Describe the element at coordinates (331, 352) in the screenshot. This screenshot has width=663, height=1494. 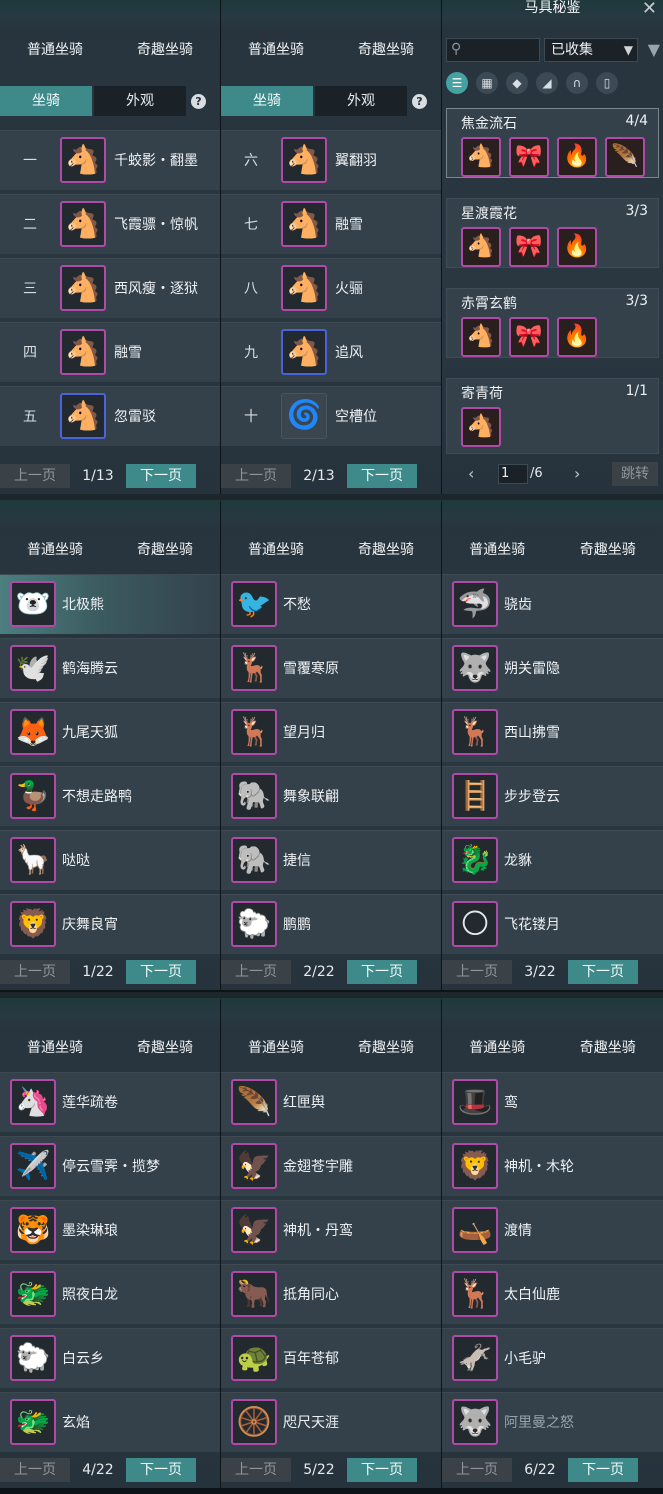
I see `mount-slot-row: 九 🐴 追风` at that location.